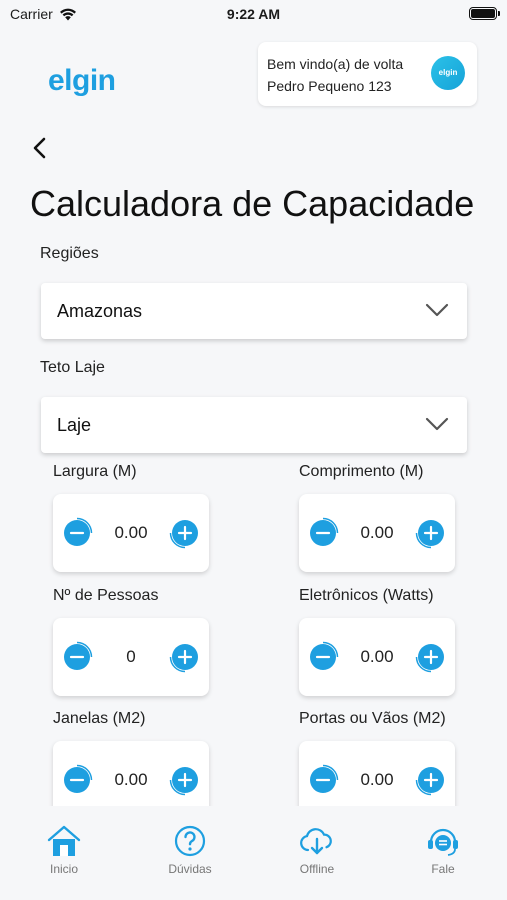 The image size is (507, 900). I want to click on clock: 9:22 AM, so click(253, 14).